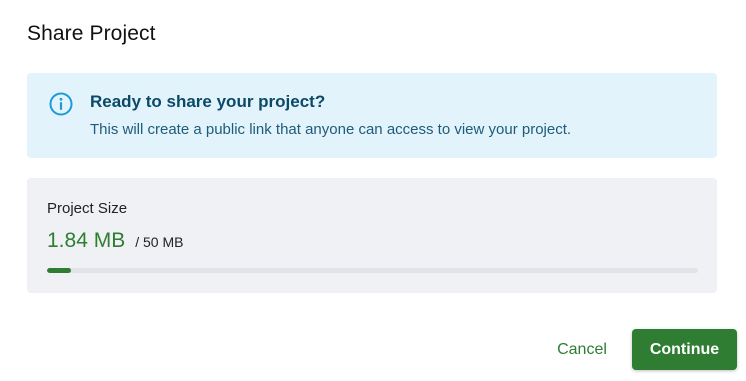 Image resolution: width=746 pixels, height=381 pixels. Describe the element at coordinates (159, 242) in the screenshot. I see `project-size-limit: / 50 MB` at that location.